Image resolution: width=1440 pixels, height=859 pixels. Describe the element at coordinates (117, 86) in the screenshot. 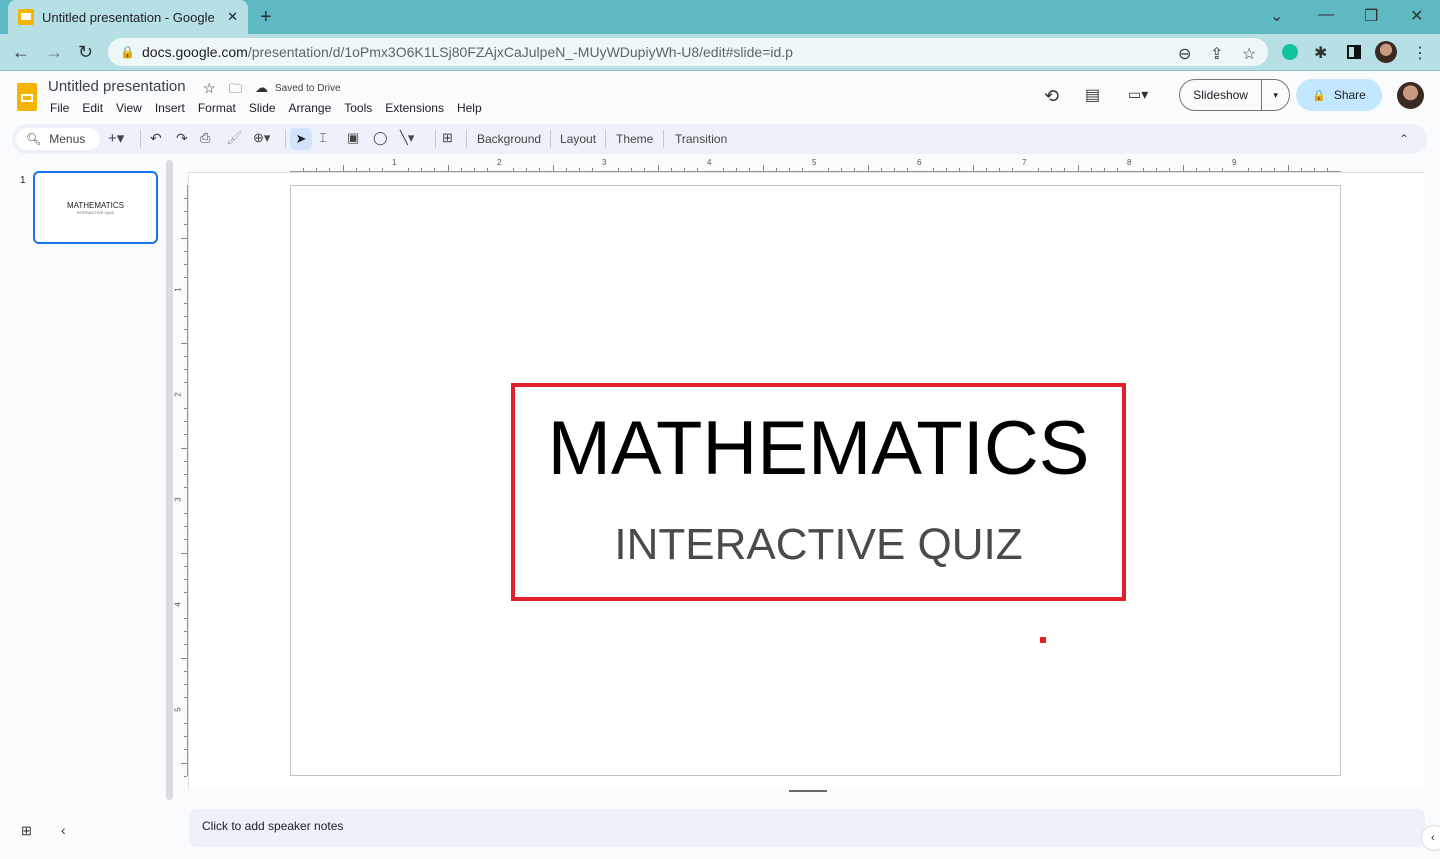

I see `document-title: Untitled presentation` at that location.